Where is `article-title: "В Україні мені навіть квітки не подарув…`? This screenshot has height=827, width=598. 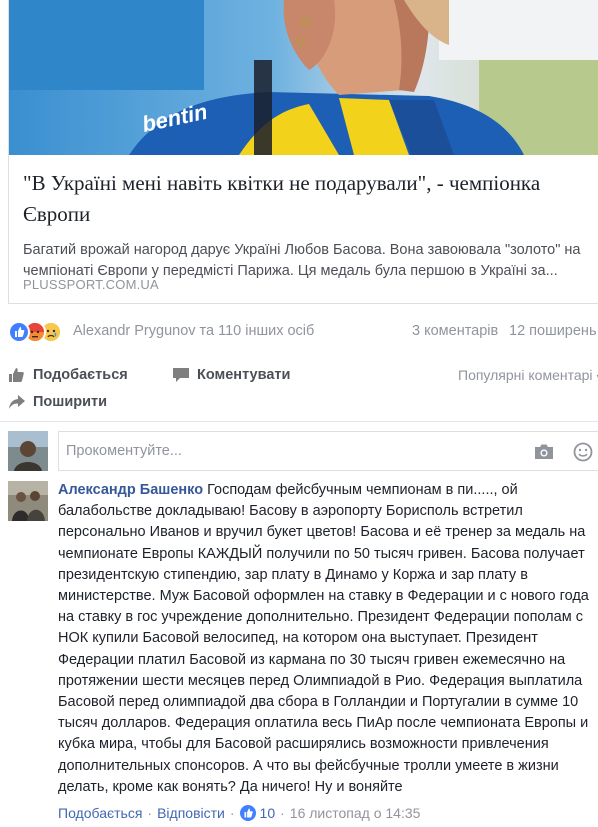
article-title: "В Україні мені навіть квітки не подарув… is located at coordinates (307, 199).